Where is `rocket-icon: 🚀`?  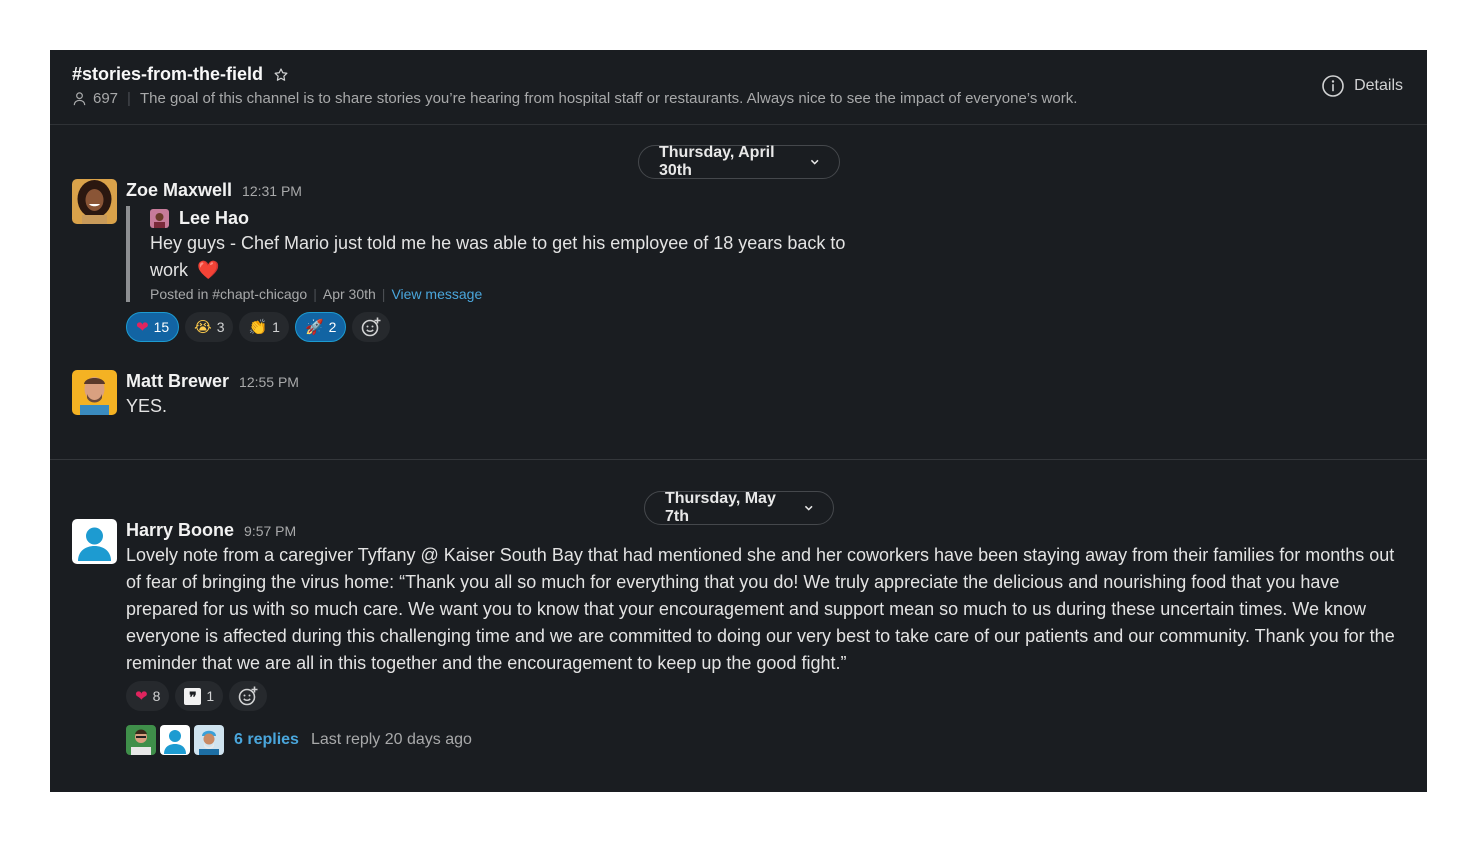 rocket-icon: 🚀 is located at coordinates (314, 326).